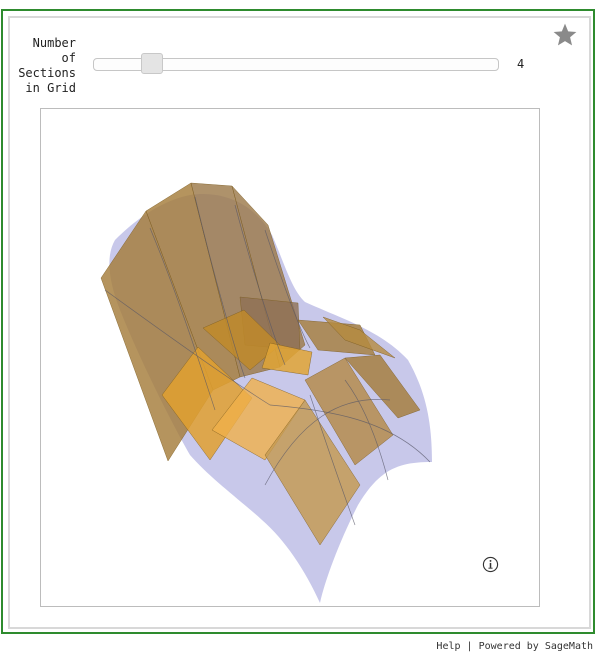  What do you see at coordinates (448, 646) in the screenshot?
I see `help-link: Help` at bounding box center [448, 646].